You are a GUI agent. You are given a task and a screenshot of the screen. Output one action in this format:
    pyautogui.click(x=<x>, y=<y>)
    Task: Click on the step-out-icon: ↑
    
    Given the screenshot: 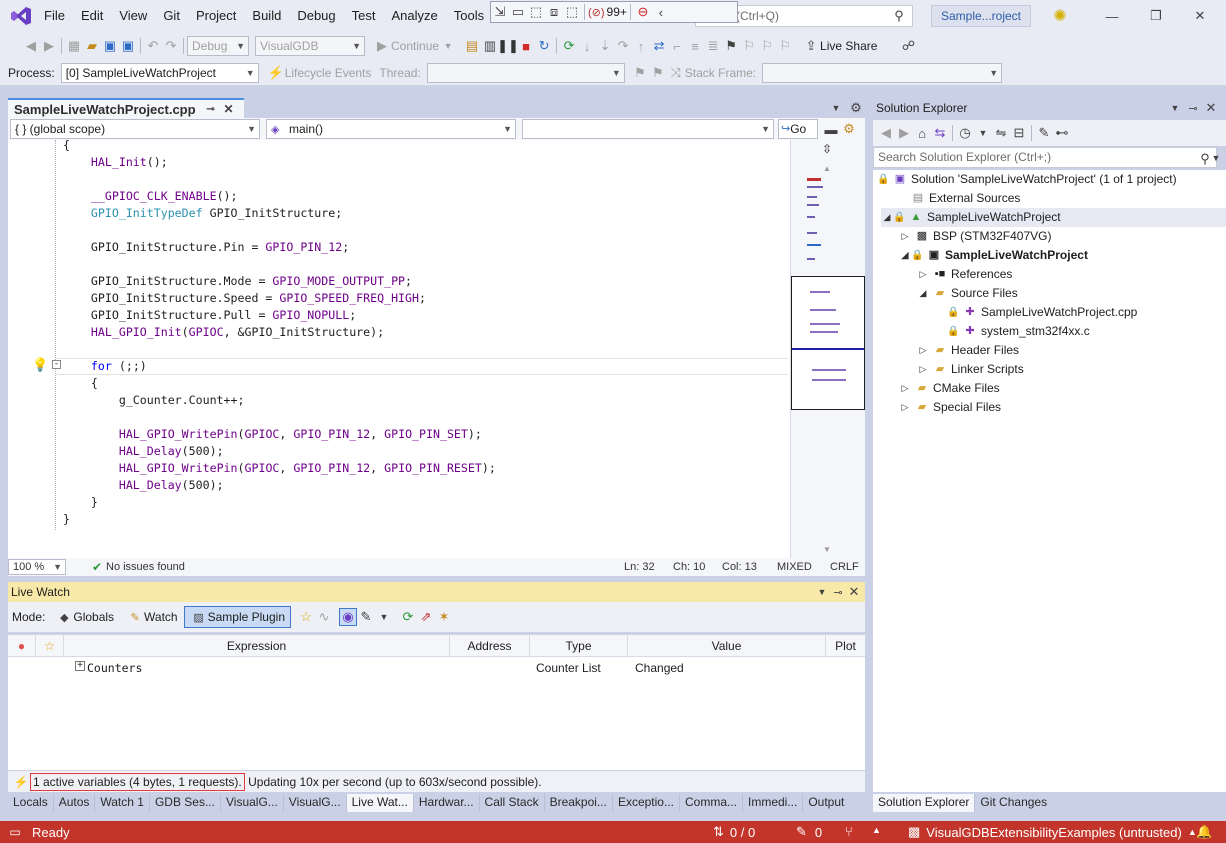 What is the action you would take?
    pyautogui.click(x=641, y=46)
    